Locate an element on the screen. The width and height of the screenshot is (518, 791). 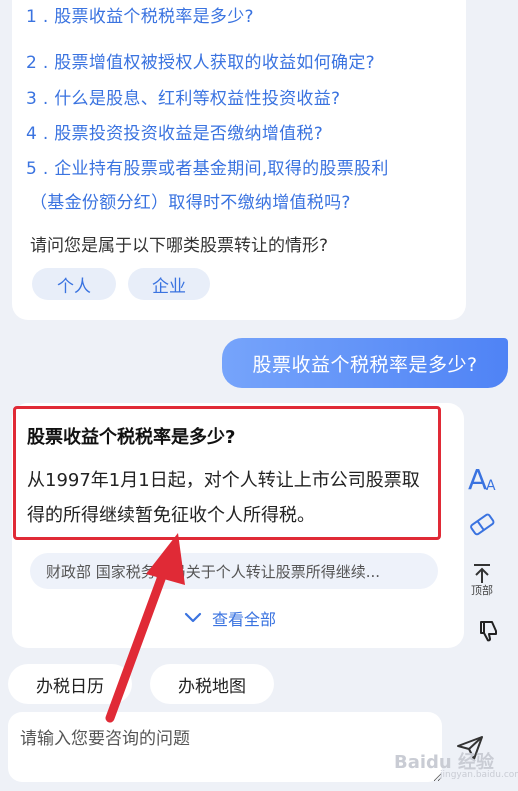
choice-person-button: 个人 is located at coordinates (74, 284).